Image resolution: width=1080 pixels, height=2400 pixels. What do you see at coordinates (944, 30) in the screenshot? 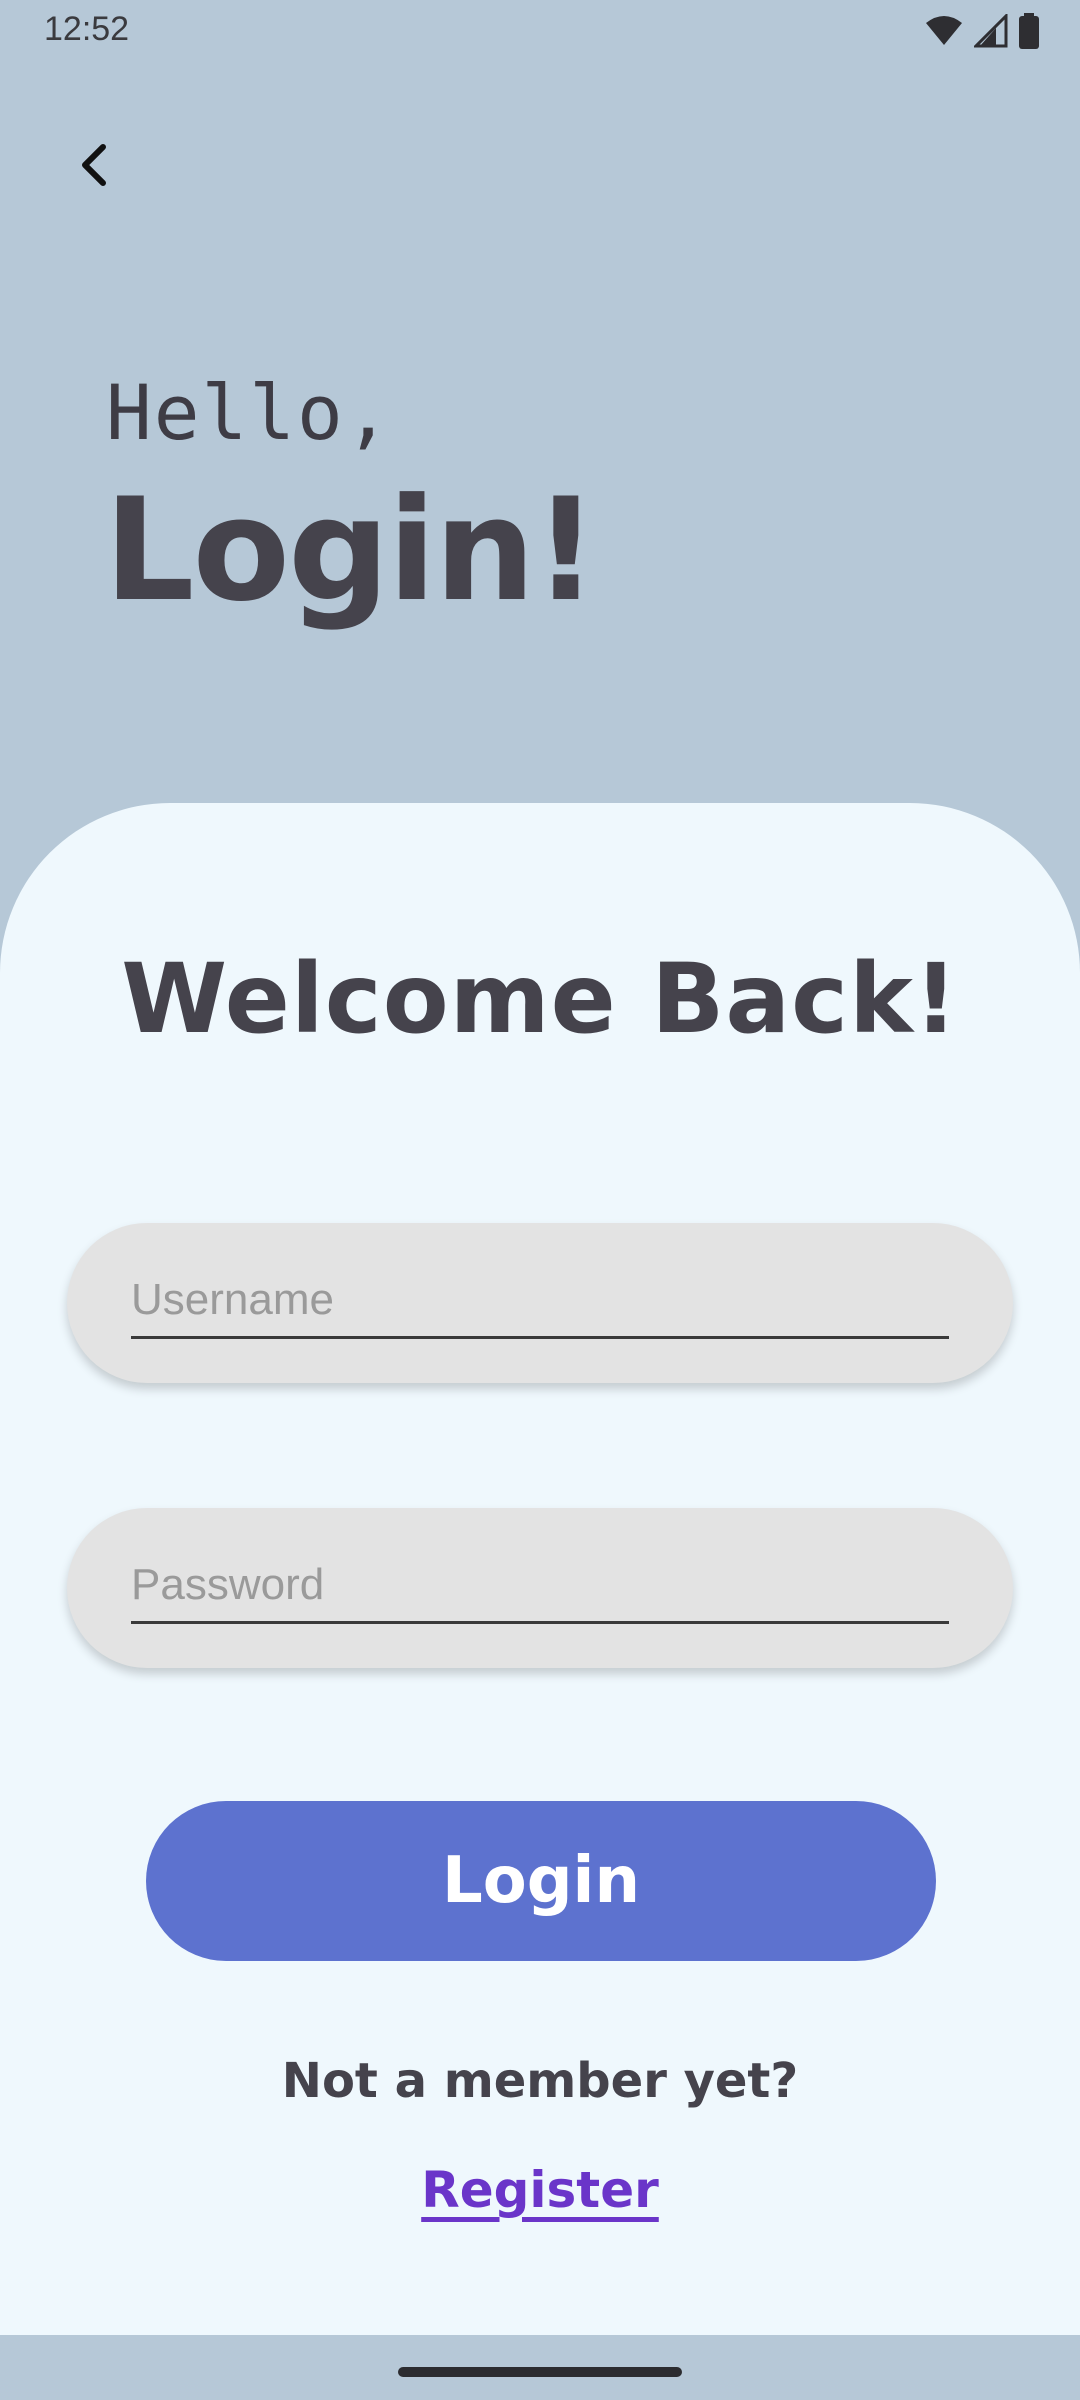
I see `wifi-icon` at bounding box center [944, 30].